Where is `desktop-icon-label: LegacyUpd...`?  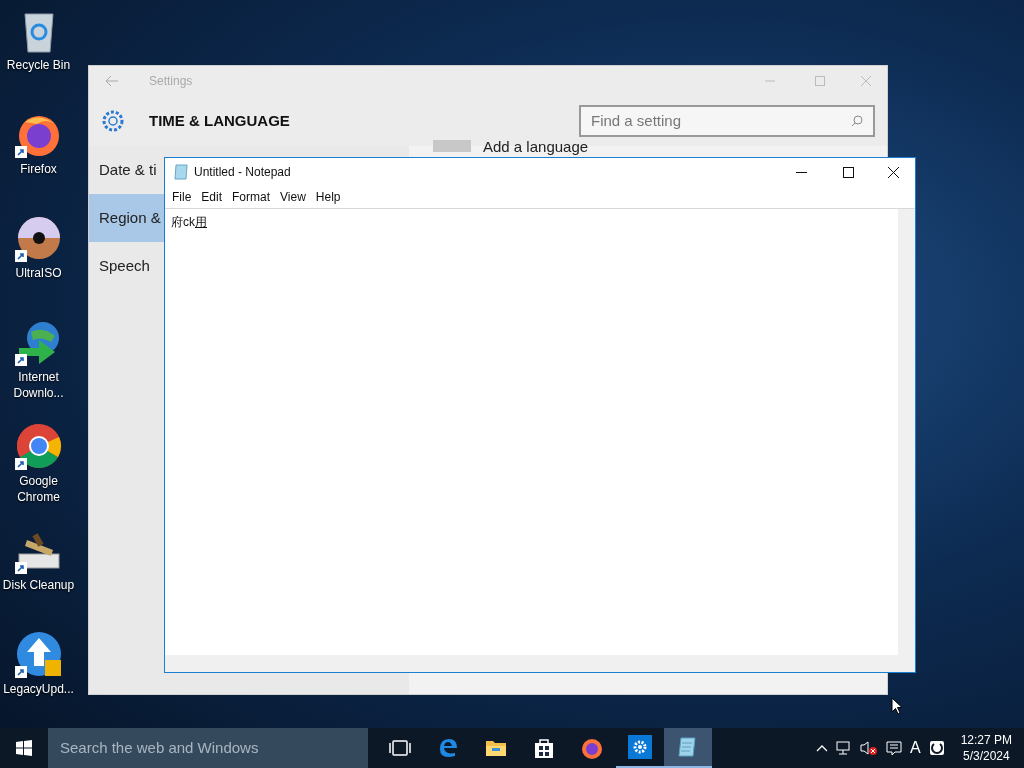
desktop-icon-label: LegacyUpd... is located at coordinates (38, 689).